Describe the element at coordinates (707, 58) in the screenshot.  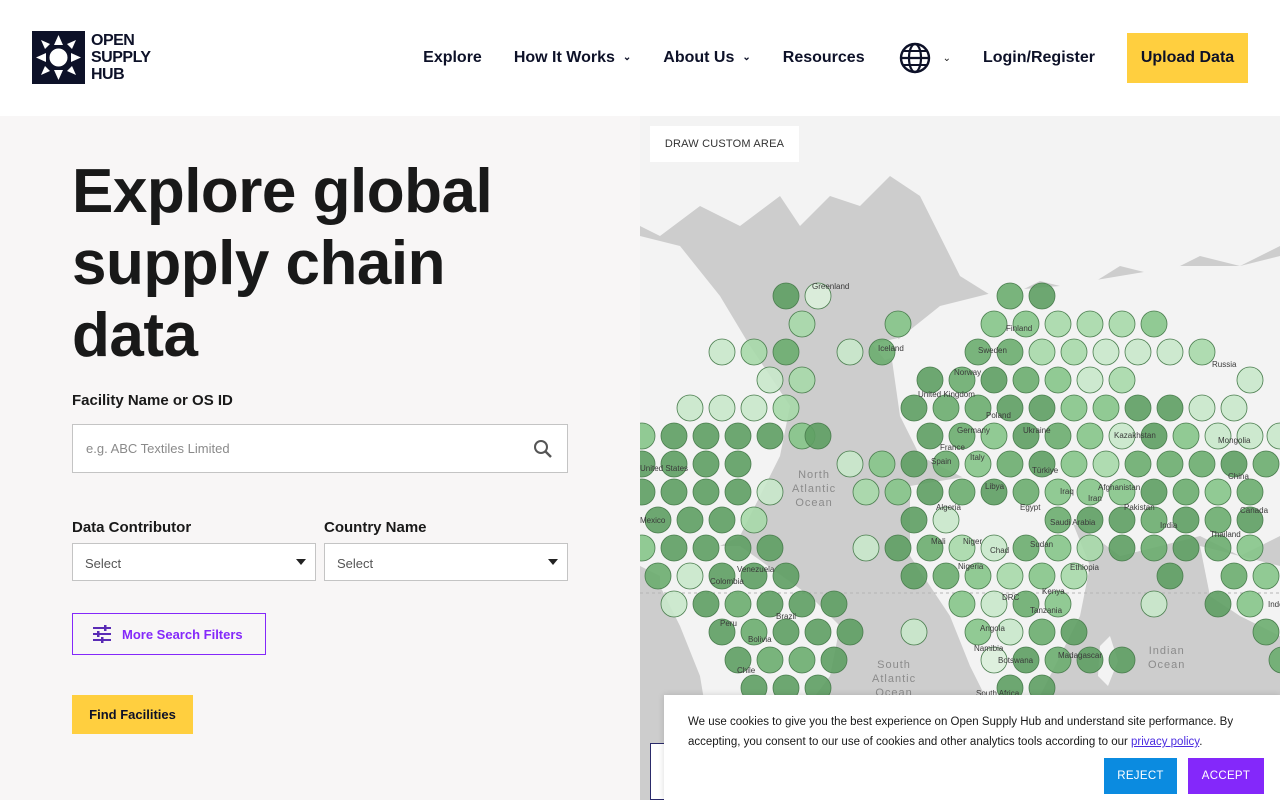
I see `nav-about-us: About Us ⌄` at that location.